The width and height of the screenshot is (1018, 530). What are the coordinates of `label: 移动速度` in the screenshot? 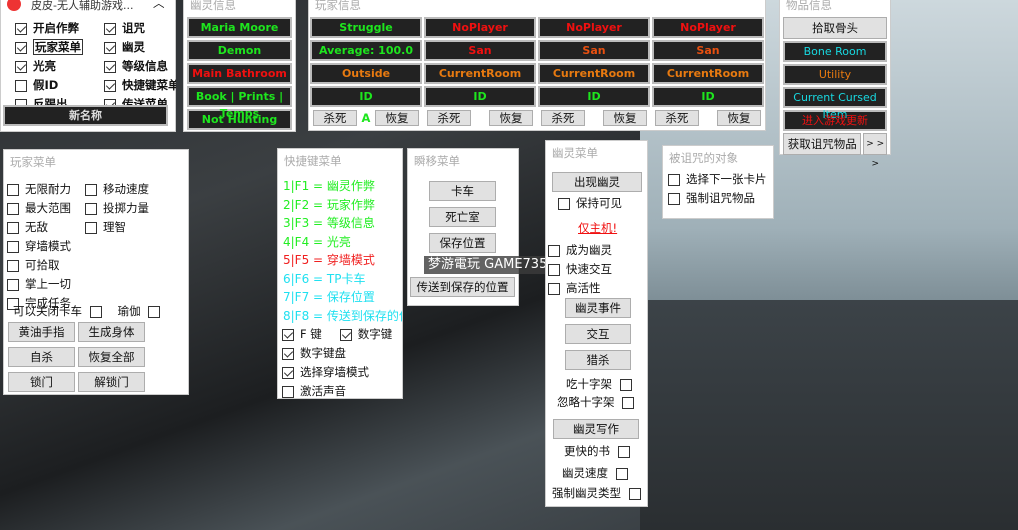 It's located at (126, 189).